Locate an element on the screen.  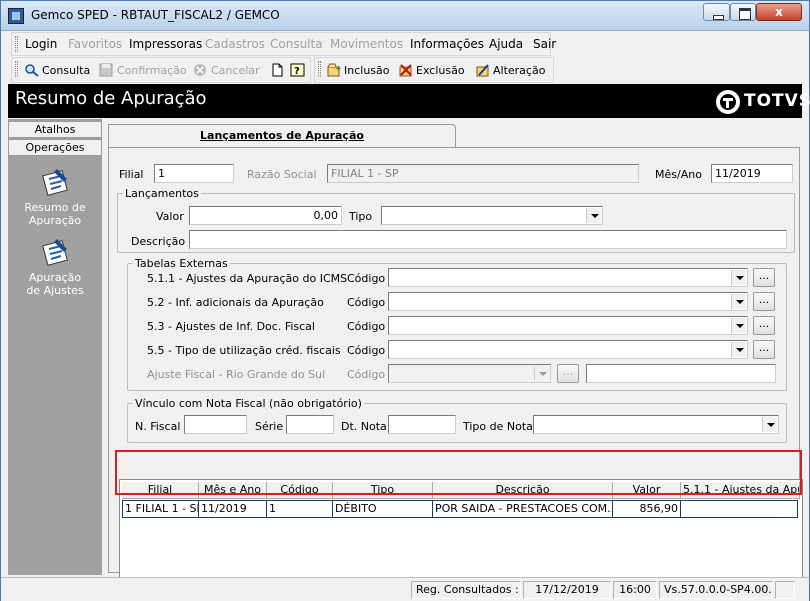
tabela-52-select is located at coordinates (568, 301).